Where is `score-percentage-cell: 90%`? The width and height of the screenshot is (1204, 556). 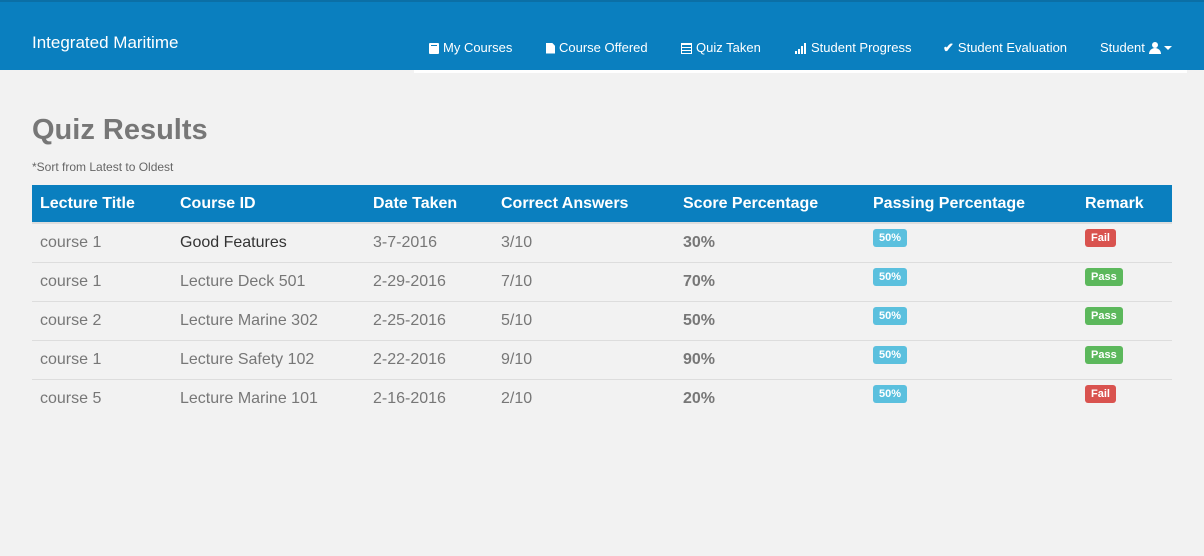
score-percentage-cell: 90% is located at coordinates (770, 359).